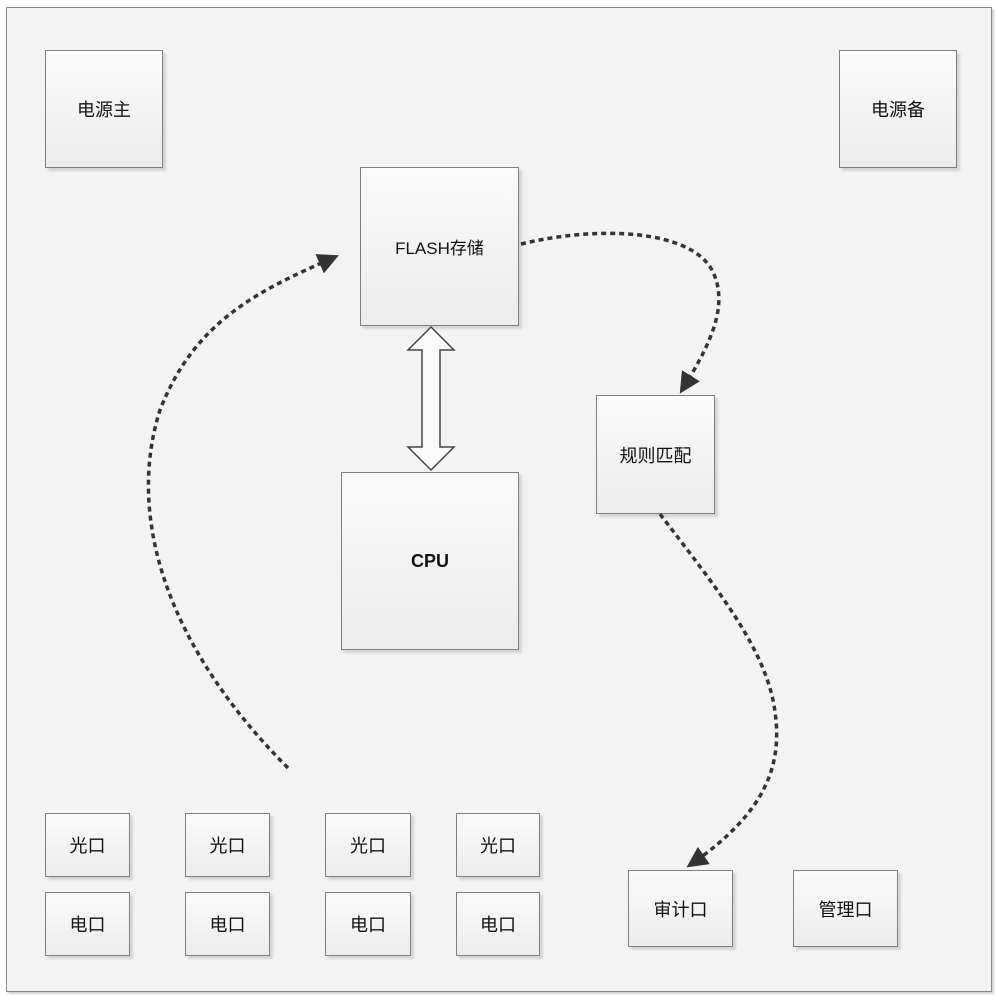 This screenshot has width=998, height=1000. Describe the element at coordinates (431, 398) in the screenshot. I see `flash-cpu-bidirectional-arrow` at that location.